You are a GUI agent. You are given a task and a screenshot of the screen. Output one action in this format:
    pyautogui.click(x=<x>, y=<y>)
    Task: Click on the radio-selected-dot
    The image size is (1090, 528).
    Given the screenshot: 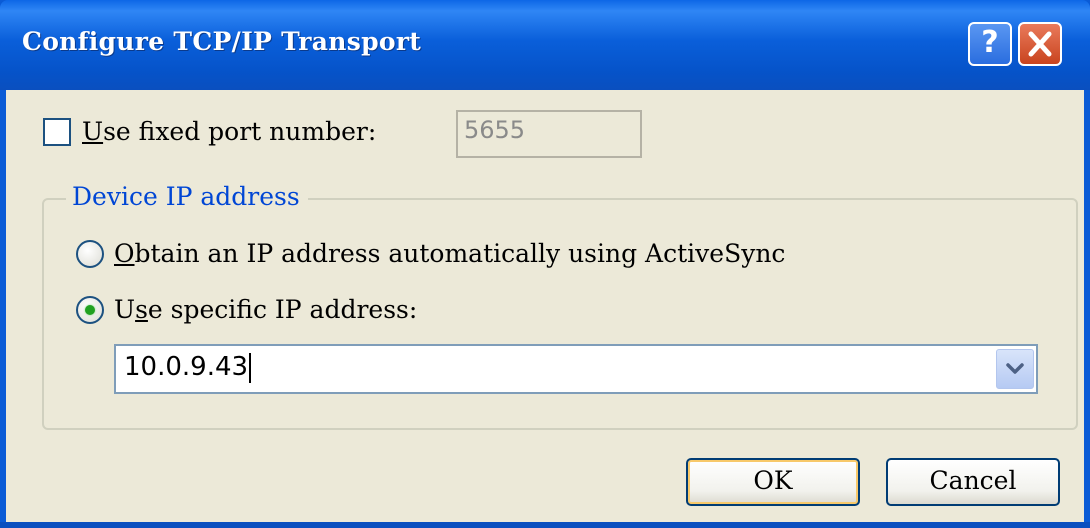 What is the action you would take?
    pyautogui.click(x=90, y=310)
    